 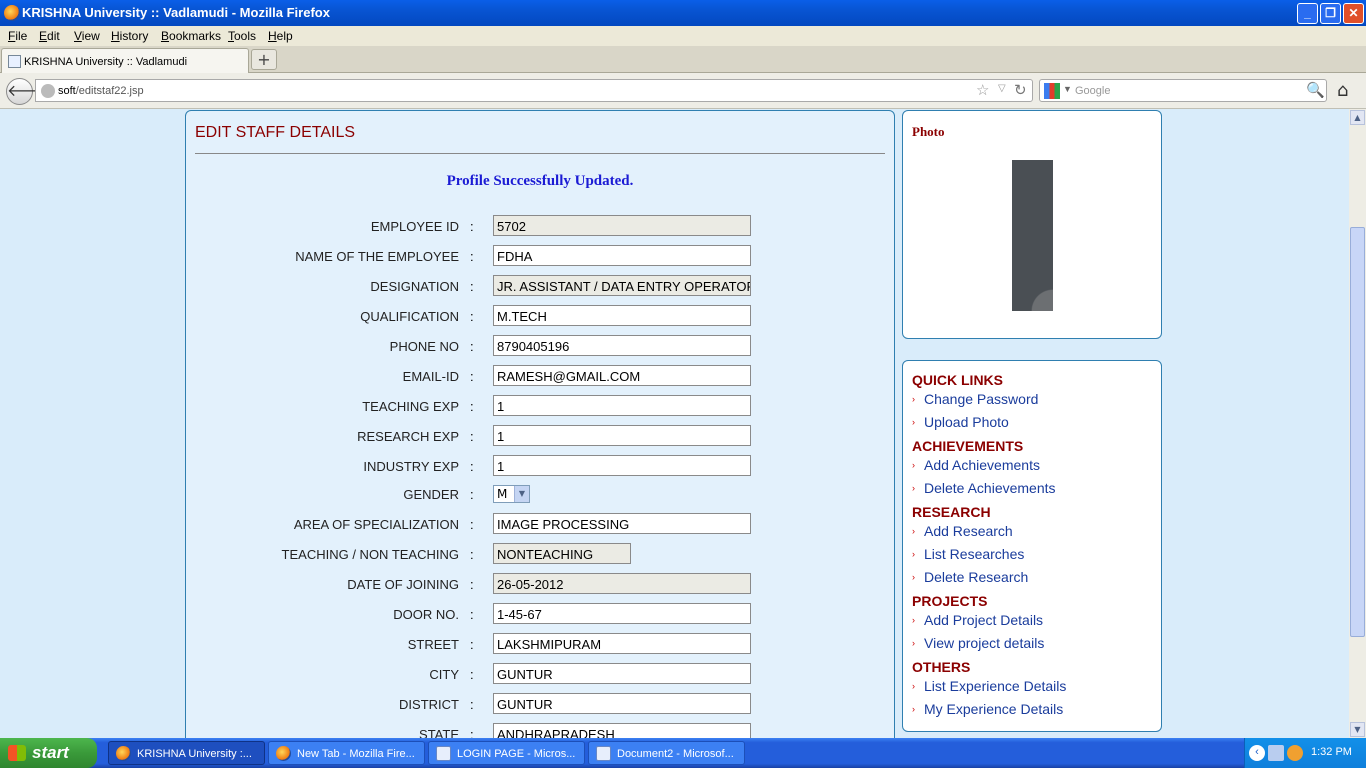 What do you see at coordinates (1330, 13) in the screenshot?
I see `maximize-button: ❐` at bounding box center [1330, 13].